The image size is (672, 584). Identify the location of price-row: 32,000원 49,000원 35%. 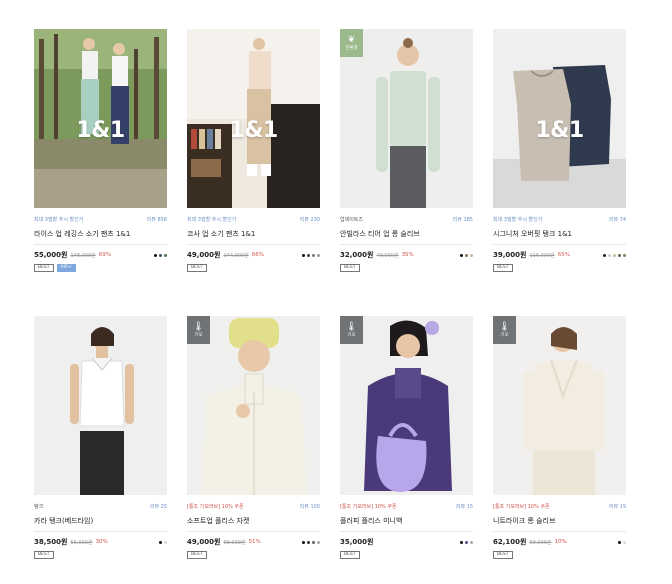
(406, 255).